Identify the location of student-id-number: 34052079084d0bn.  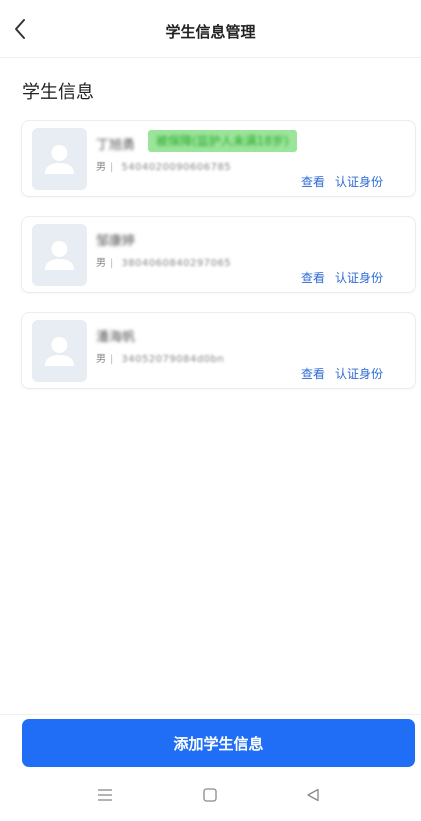
(173, 359).